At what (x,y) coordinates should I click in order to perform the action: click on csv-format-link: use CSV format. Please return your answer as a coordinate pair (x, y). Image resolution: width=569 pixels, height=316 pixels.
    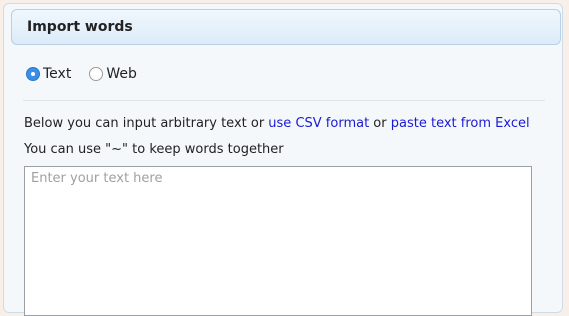
    Looking at the image, I should click on (318, 123).